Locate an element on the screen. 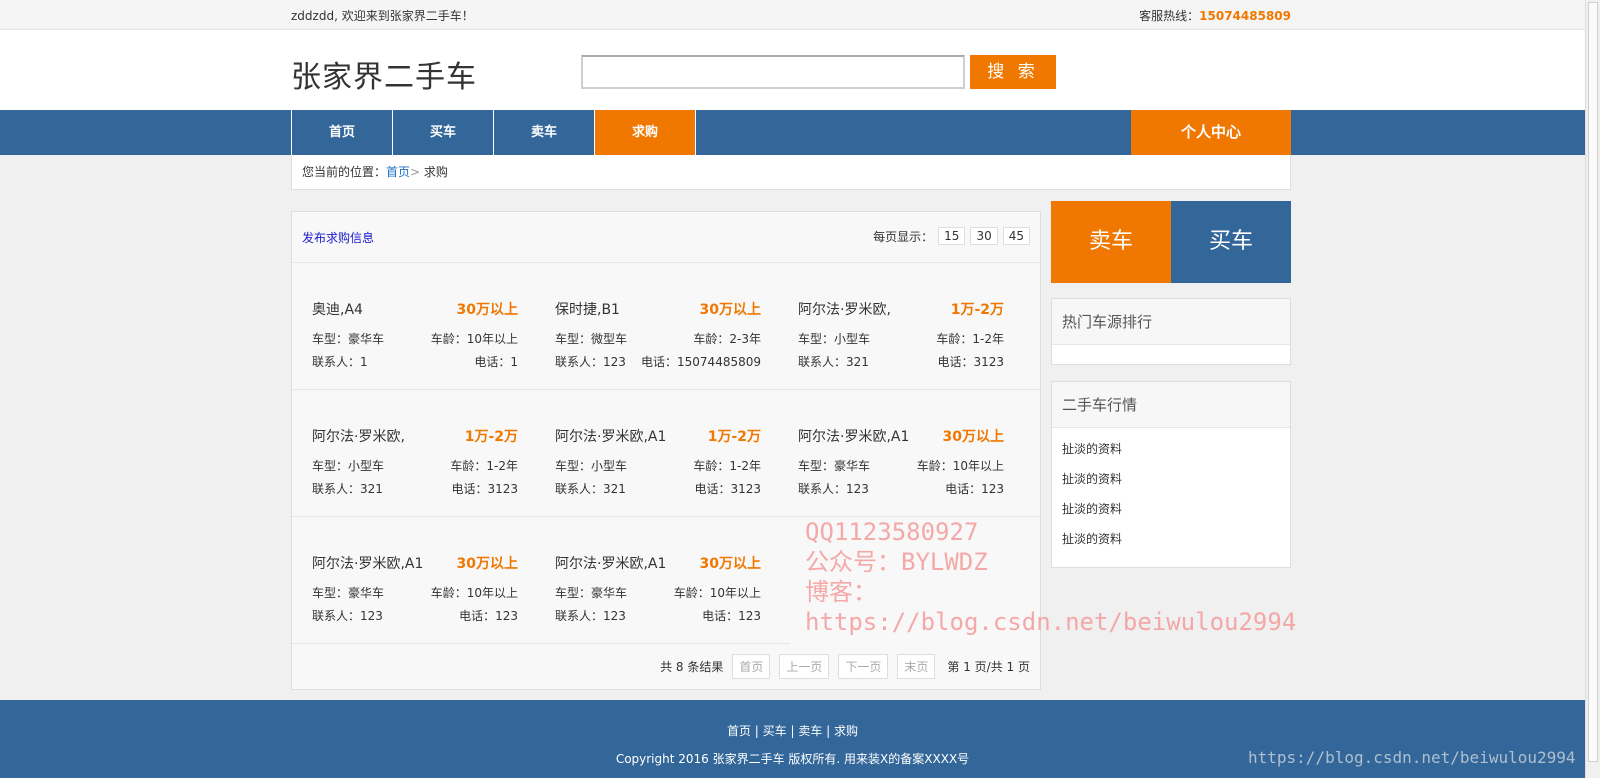 The height and width of the screenshot is (778, 1600). nav-item-sell-car: 卖车 is located at coordinates (544, 132).